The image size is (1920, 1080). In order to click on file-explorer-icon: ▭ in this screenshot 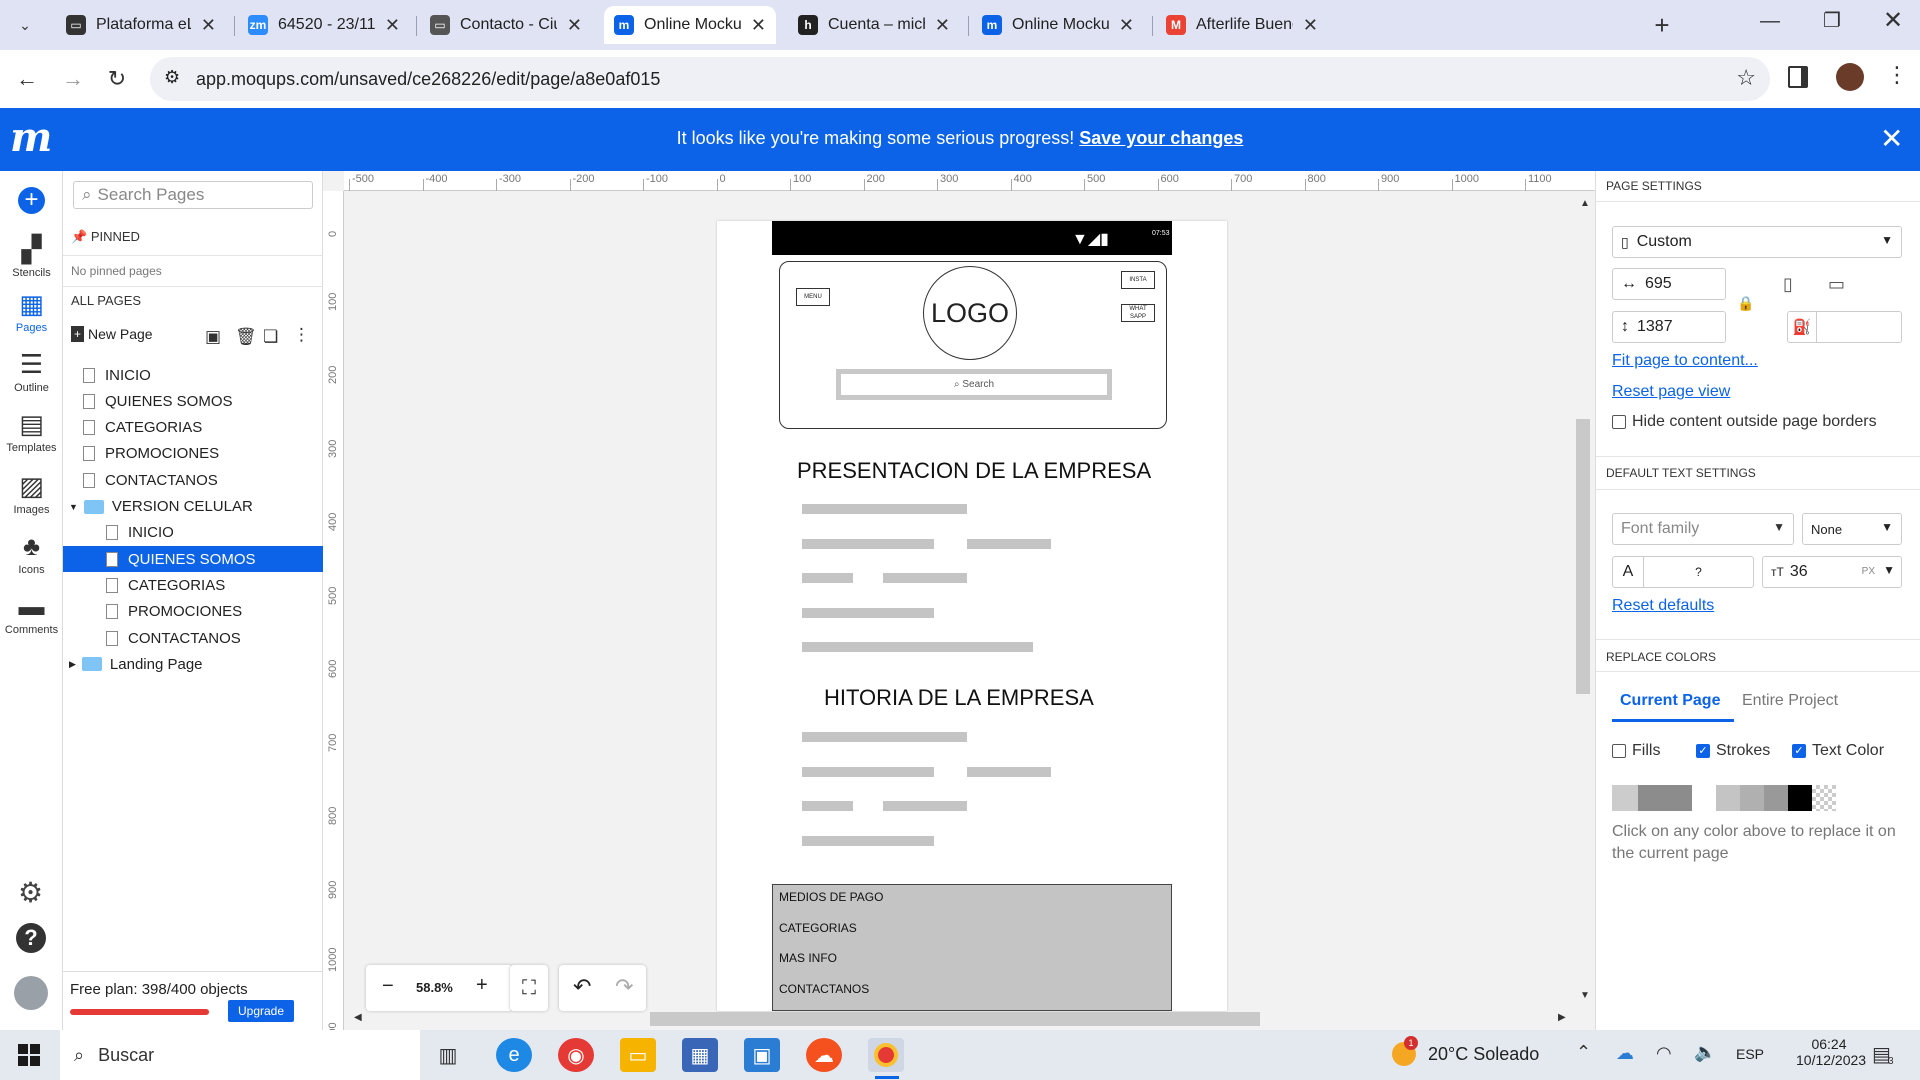, I will do `click(638, 1055)`.